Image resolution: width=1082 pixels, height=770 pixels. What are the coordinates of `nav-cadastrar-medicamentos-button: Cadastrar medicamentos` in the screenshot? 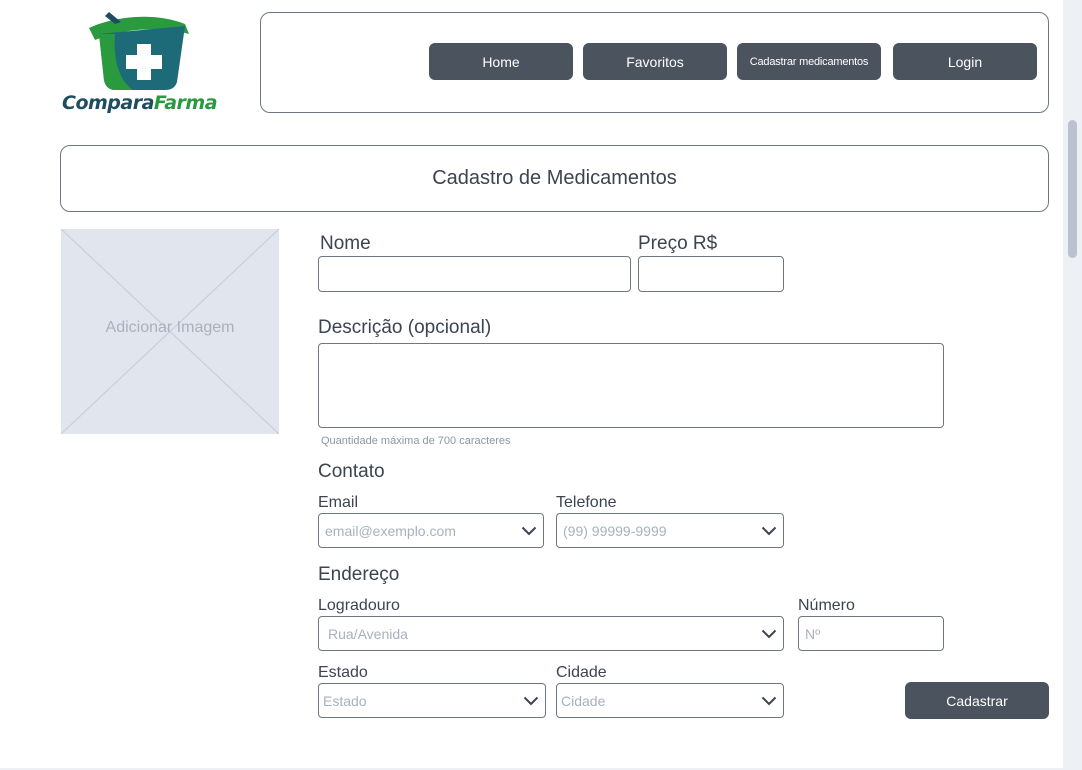 It's located at (809, 61).